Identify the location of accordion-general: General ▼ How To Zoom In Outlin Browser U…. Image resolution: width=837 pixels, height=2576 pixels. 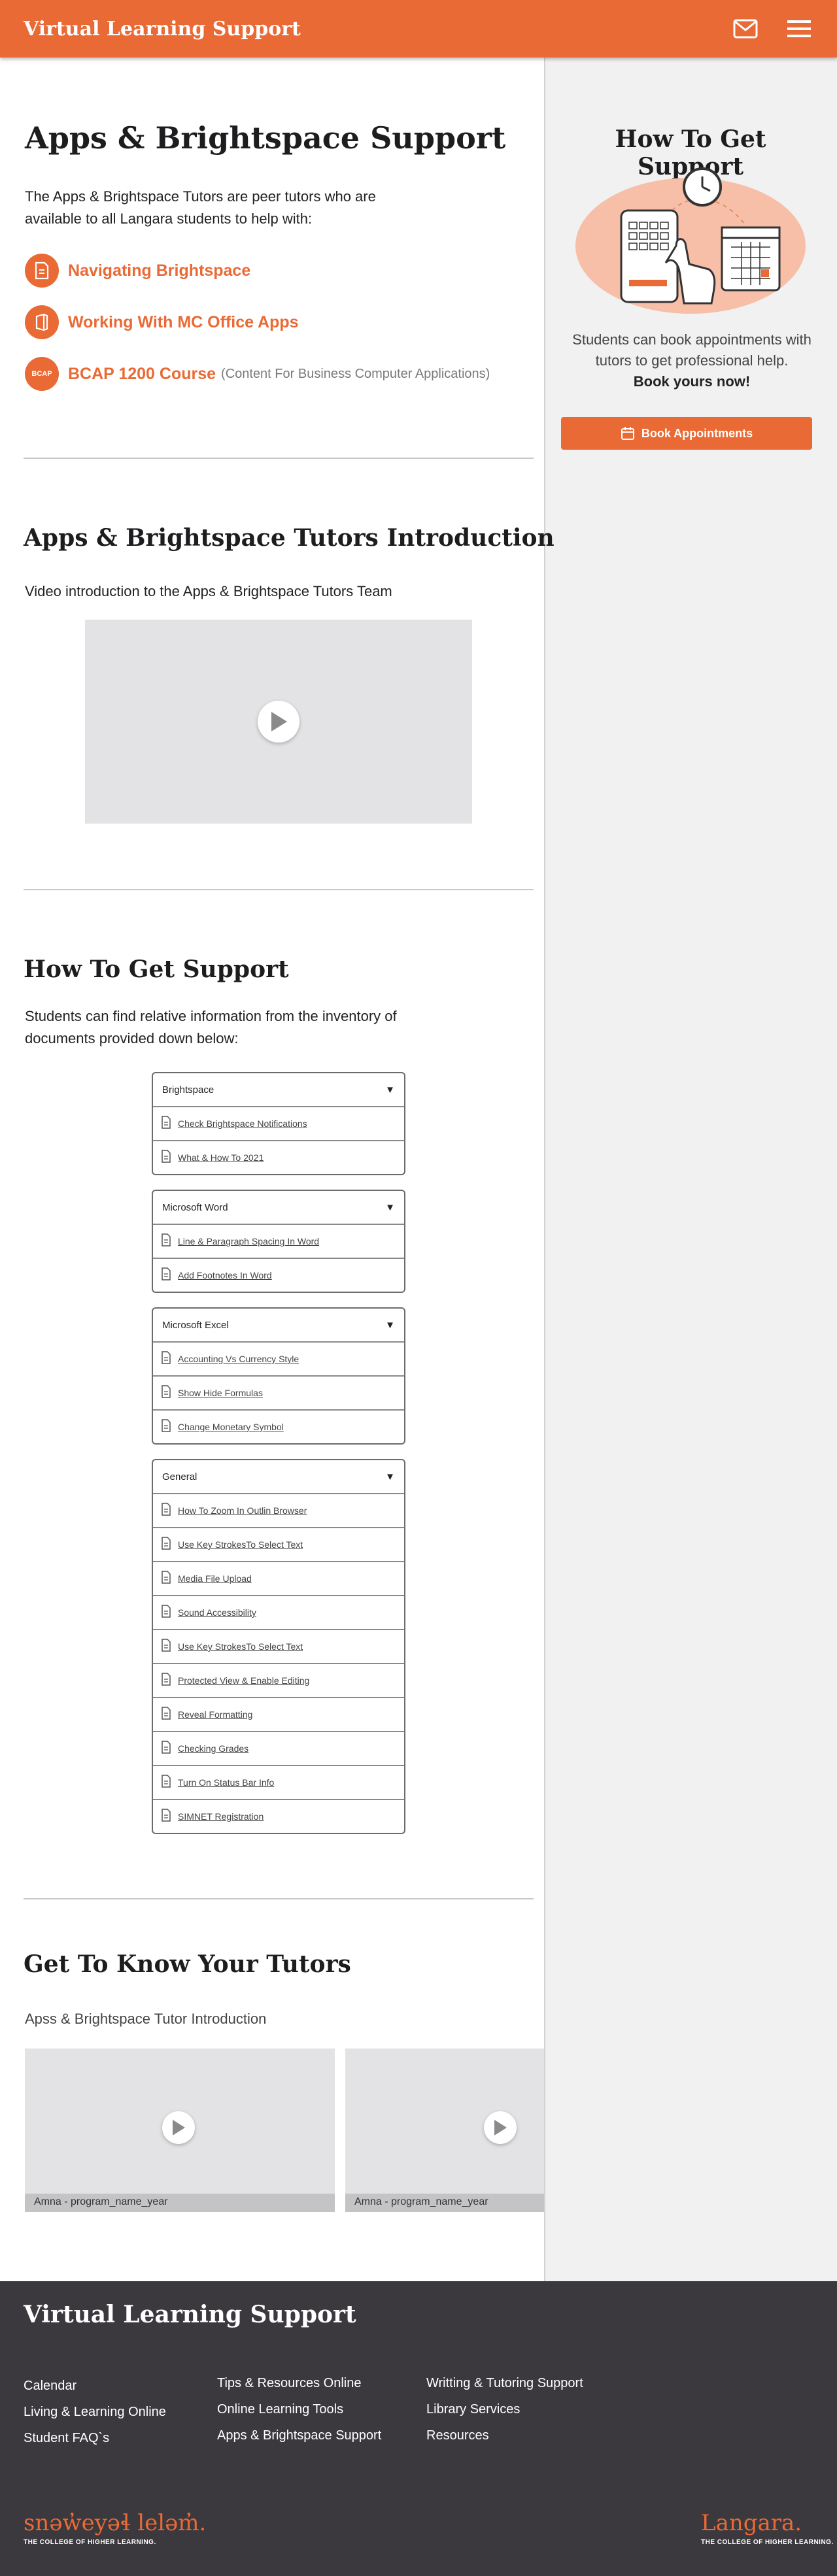
(279, 1647).